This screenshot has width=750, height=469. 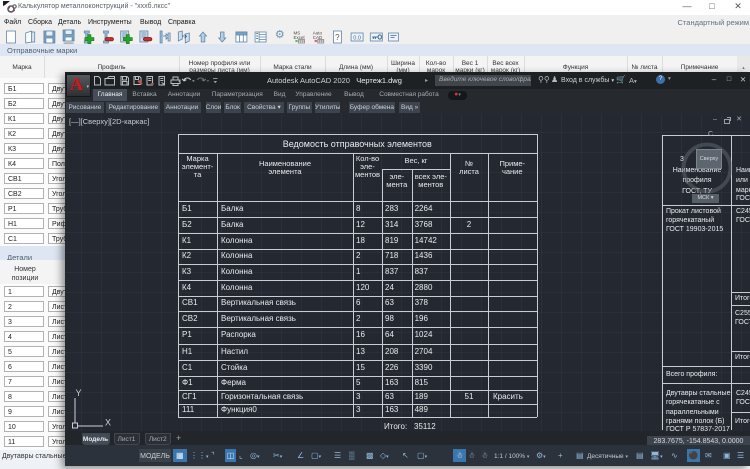 What do you see at coordinates (79, 393) in the screenshot?
I see `svg-text: Y` at bounding box center [79, 393].